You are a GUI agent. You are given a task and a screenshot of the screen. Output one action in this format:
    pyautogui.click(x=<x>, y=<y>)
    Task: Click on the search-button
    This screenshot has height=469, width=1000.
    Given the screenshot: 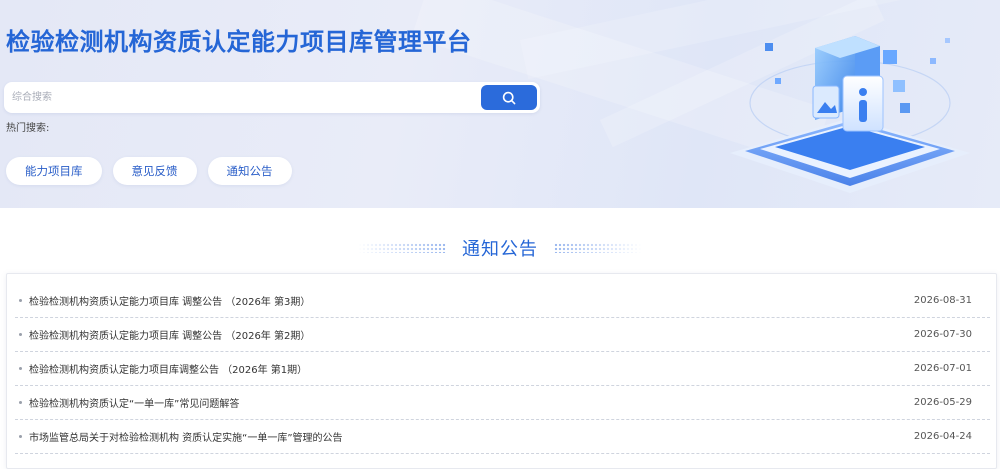 What is the action you would take?
    pyautogui.click(x=509, y=97)
    